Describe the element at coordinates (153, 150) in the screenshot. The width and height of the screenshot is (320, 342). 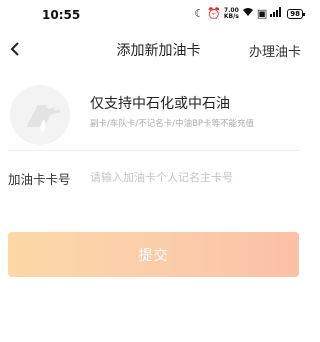
I see `divider` at that location.